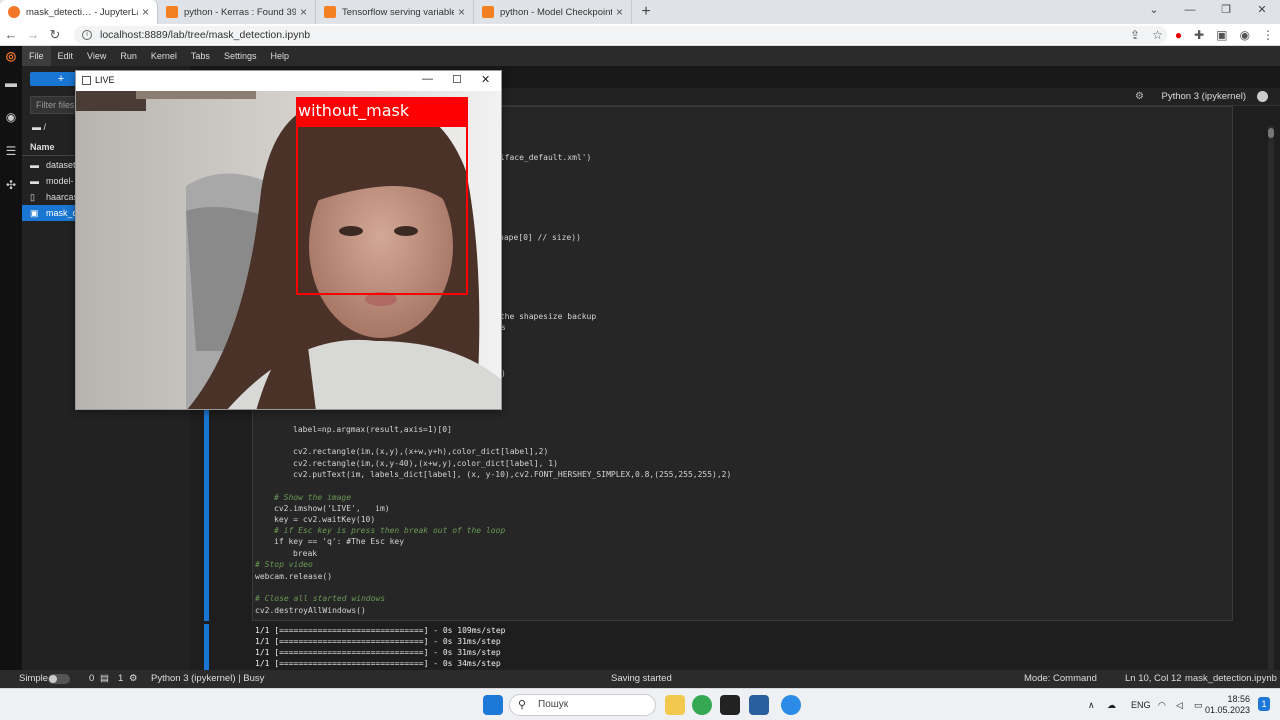  What do you see at coordinates (1198, 704) in the screenshot?
I see `battery-icon: ▭` at bounding box center [1198, 704].